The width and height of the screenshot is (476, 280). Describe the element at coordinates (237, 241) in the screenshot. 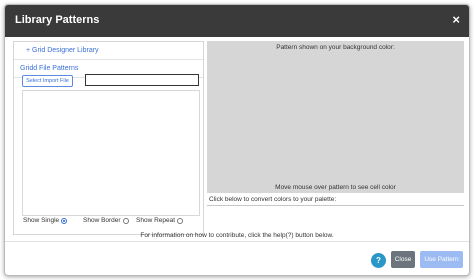

I see `footer-divider` at that location.